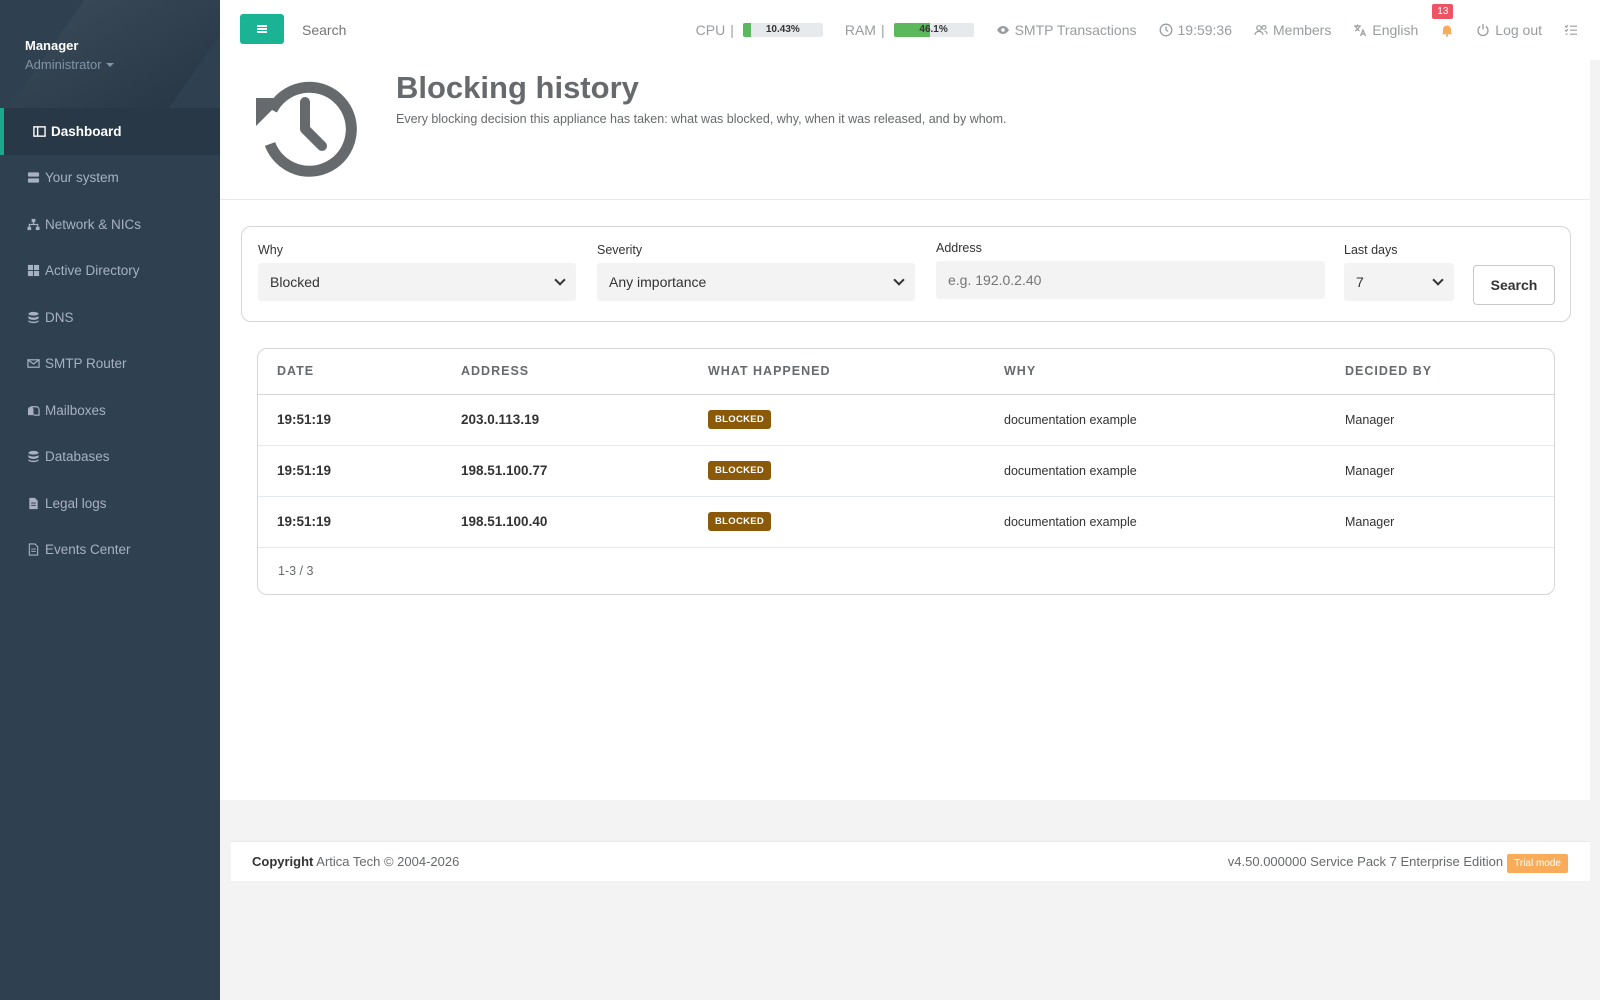 This screenshot has width=1600, height=1000. I want to click on status-badge: BLOCKED, so click(740, 419).